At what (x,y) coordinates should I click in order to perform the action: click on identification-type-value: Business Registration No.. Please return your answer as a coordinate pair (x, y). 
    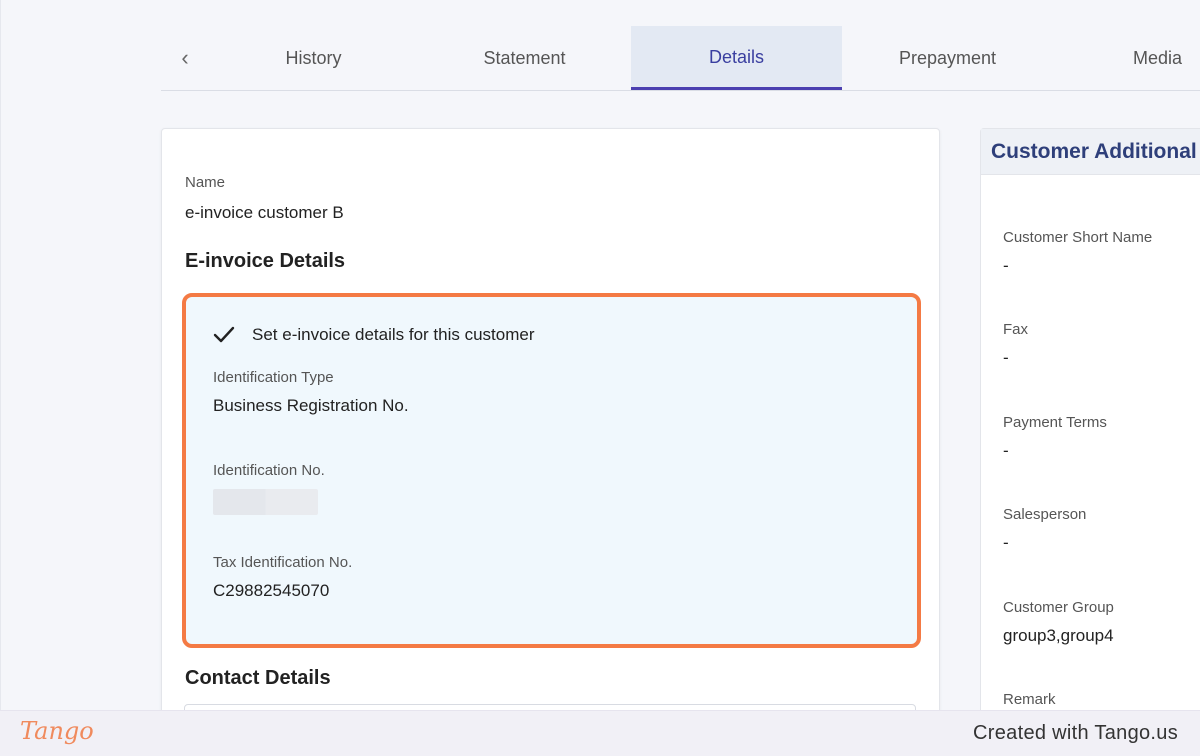
    Looking at the image, I should click on (311, 405).